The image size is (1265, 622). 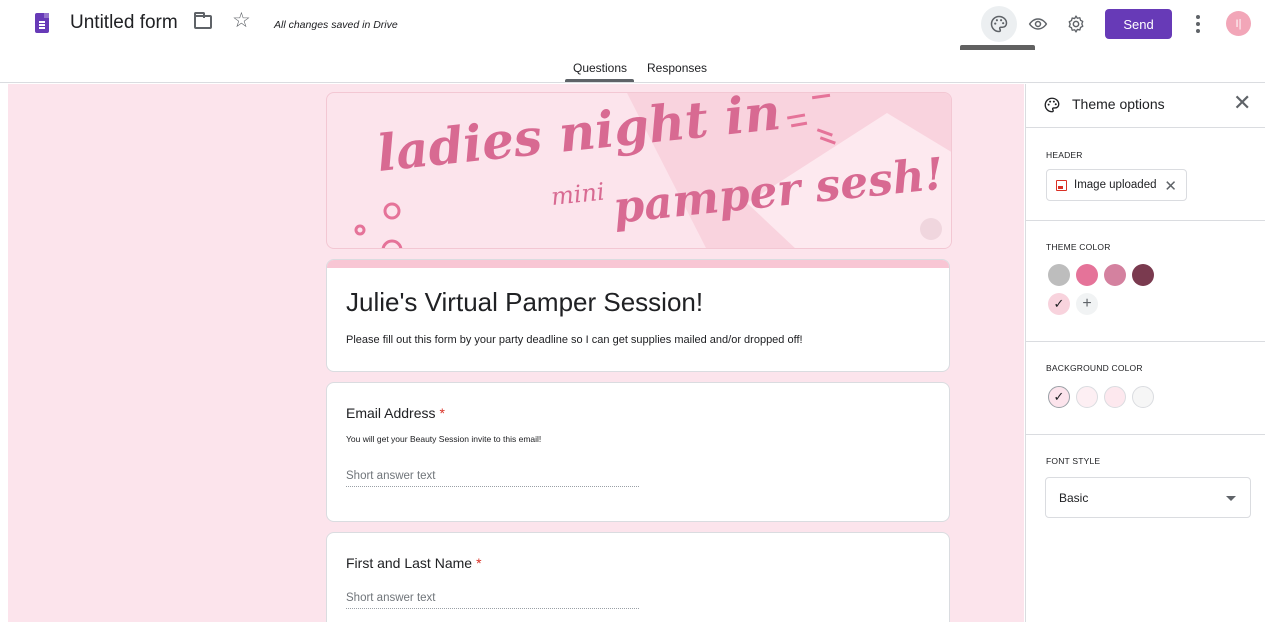 I want to click on question-title: First and Last Name *, so click(x=414, y=563).